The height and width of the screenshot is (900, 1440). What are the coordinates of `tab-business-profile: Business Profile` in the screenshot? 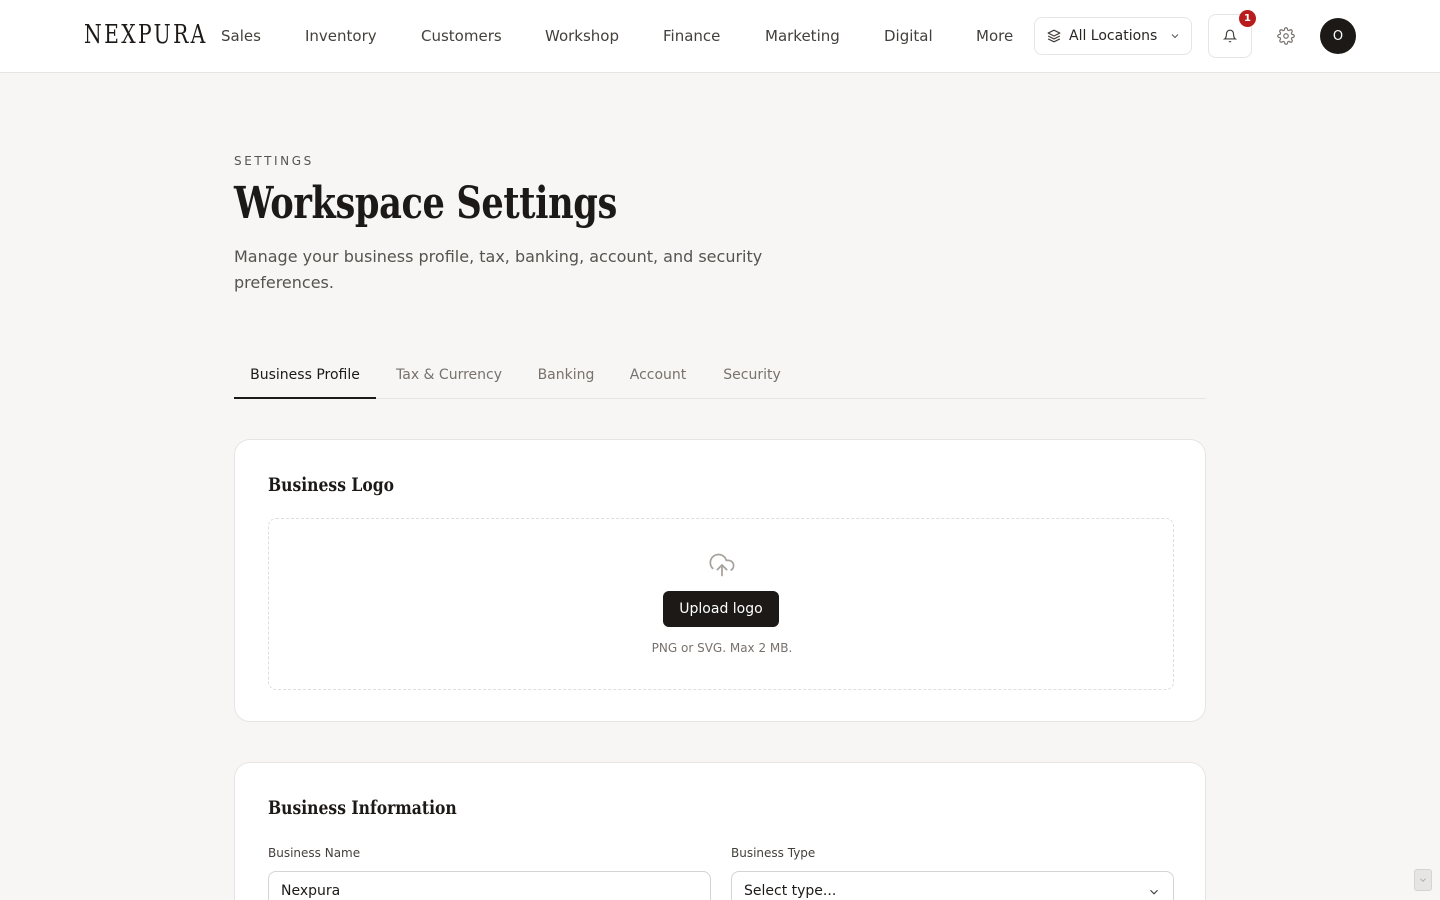 It's located at (305, 375).